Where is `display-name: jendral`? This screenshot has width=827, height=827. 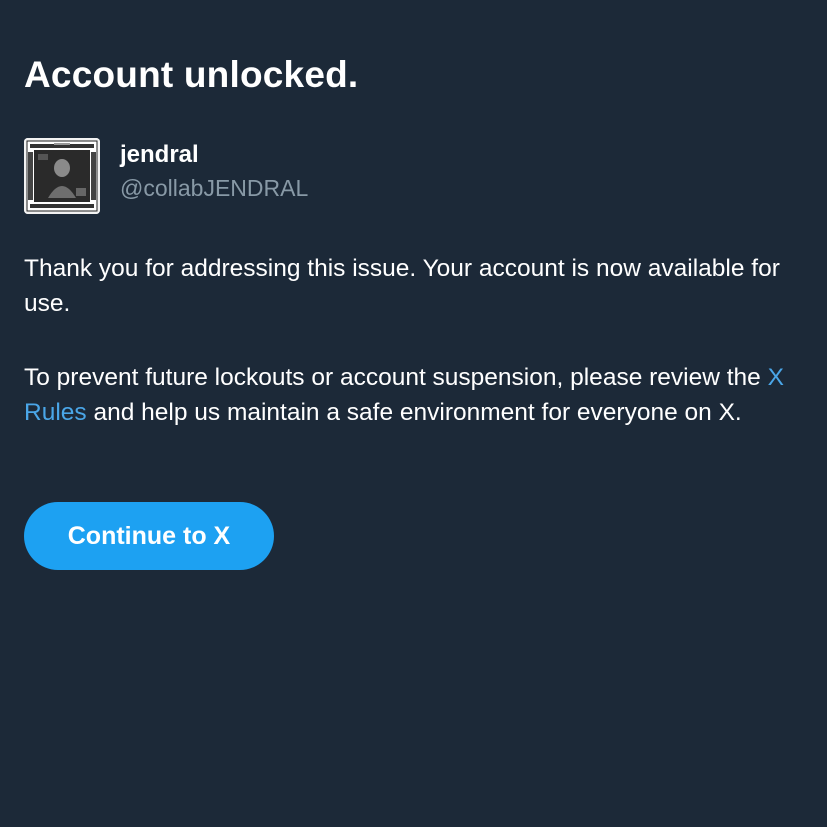 display-name: jendral is located at coordinates (159, 154).